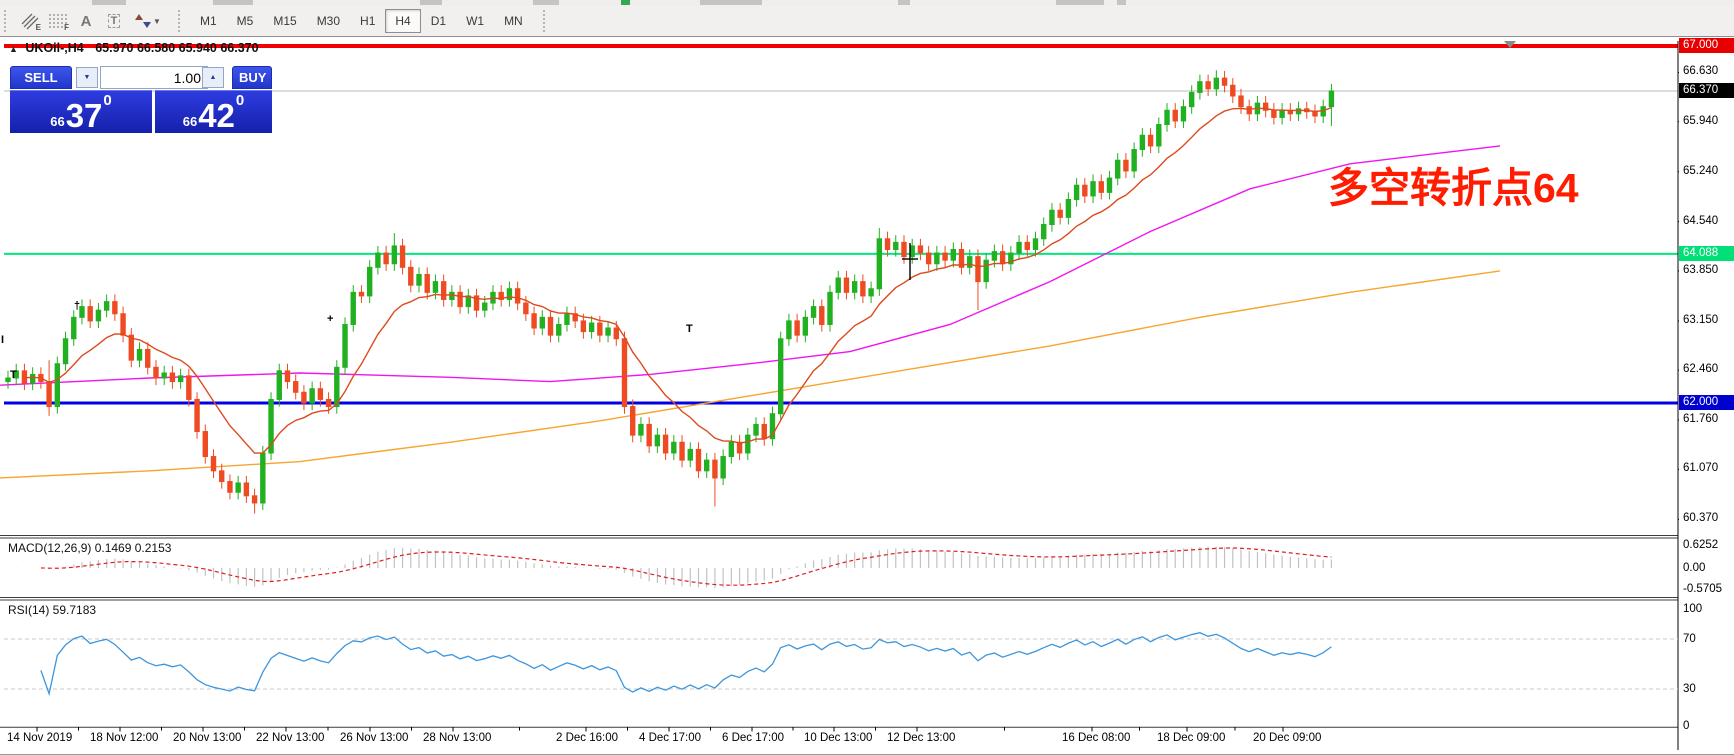 Image resolution: width=1734 pixels, height=755 pixels. I want to click on chart-text-marker: T, so click(689, 329).